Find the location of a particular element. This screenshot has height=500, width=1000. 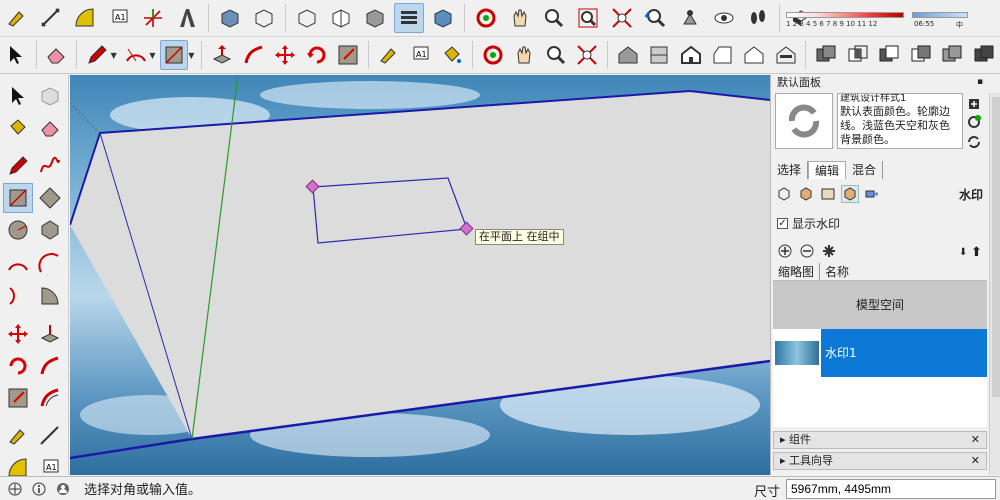

axes-icon is located at coordinates (153, 18).